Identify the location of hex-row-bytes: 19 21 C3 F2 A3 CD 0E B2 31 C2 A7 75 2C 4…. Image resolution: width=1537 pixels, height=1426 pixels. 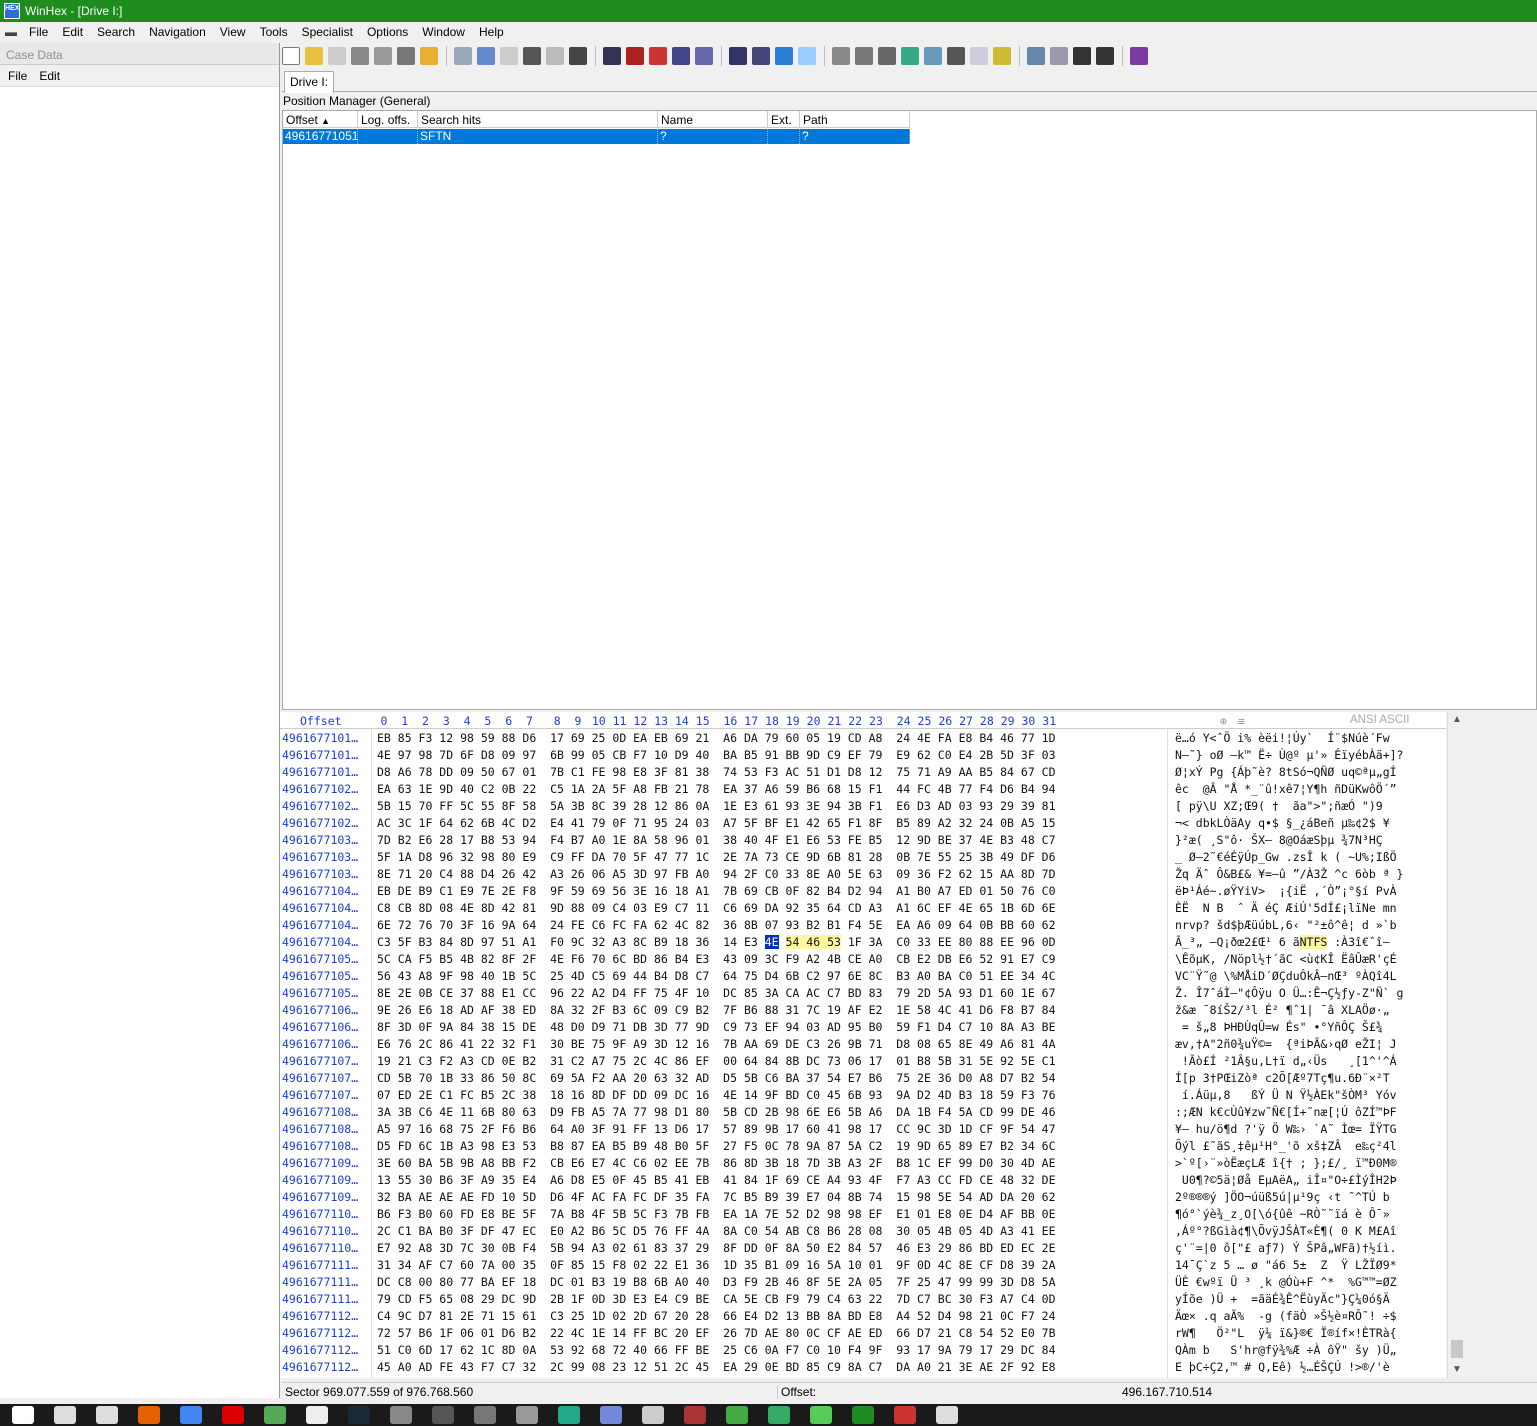
(716, 1061).